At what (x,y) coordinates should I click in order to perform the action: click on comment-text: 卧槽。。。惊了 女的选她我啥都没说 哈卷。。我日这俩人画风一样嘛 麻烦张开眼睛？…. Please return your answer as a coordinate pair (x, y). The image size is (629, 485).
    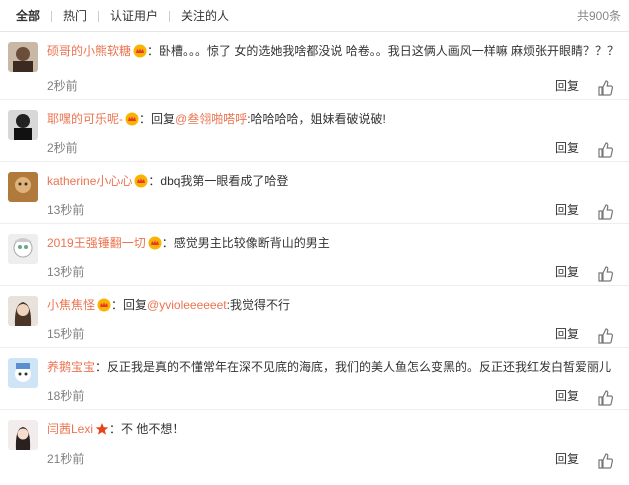
    Looking at the image, I should click on (389, 51).